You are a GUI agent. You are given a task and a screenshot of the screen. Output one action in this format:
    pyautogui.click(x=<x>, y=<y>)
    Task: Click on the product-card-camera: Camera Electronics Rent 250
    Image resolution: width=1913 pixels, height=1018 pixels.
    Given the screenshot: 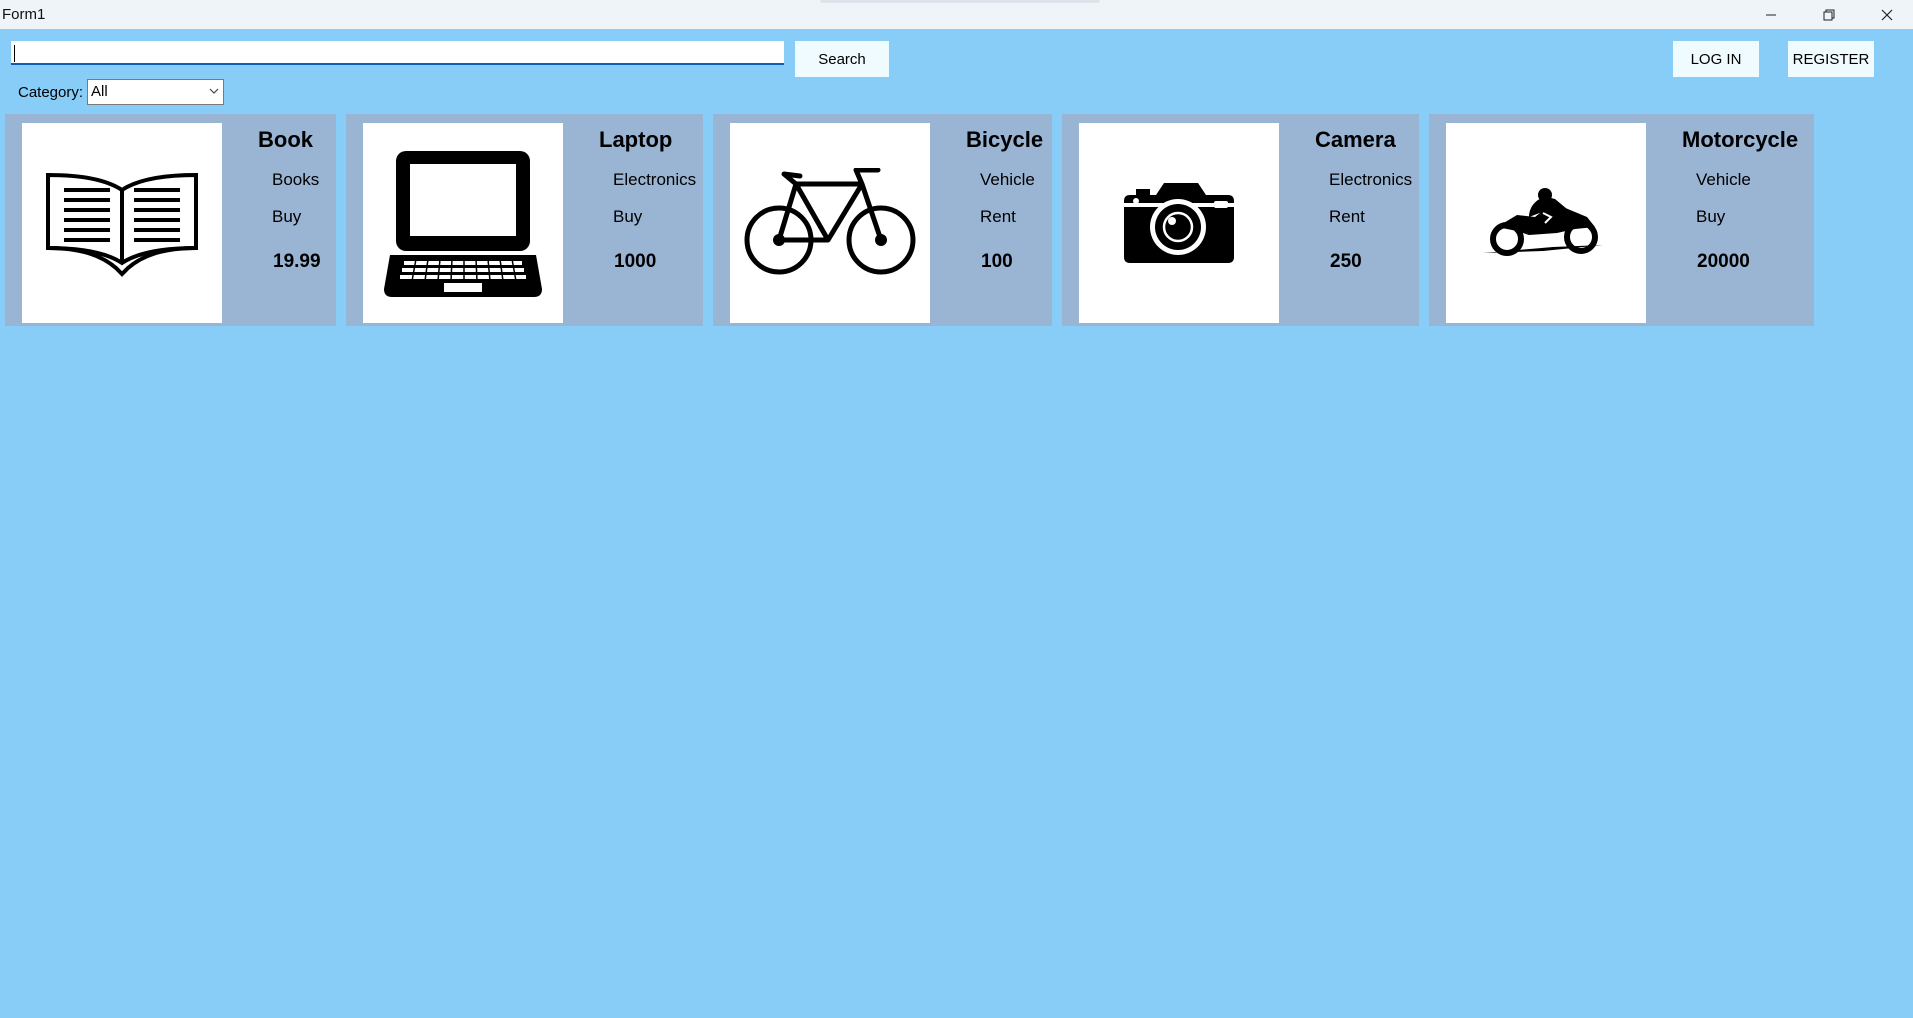 What is the action you would take?
    pyautogui.click(x=1240, y=220)
    